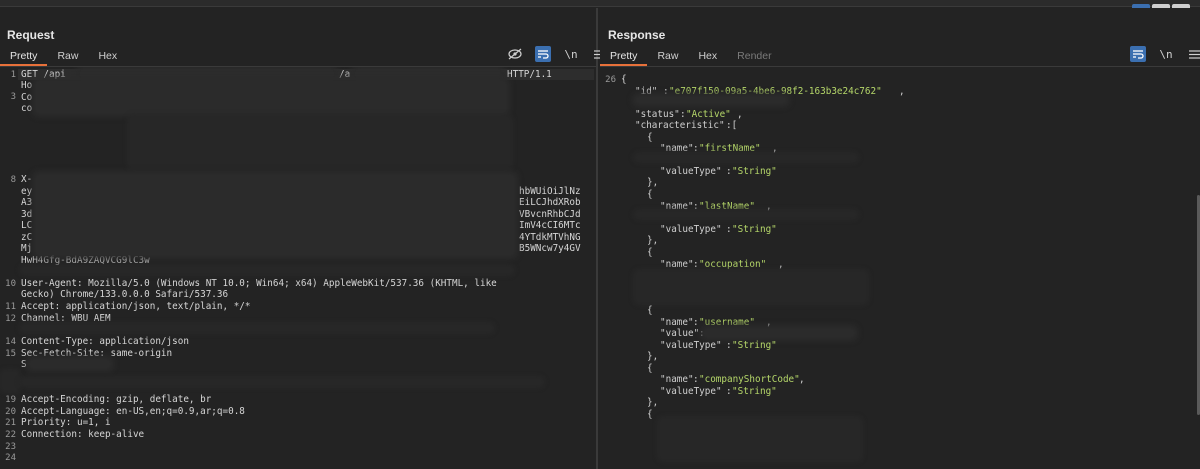  Describe the element at coordinates (13, 75) in the screenshot. I see `line-number: 1` at that location.